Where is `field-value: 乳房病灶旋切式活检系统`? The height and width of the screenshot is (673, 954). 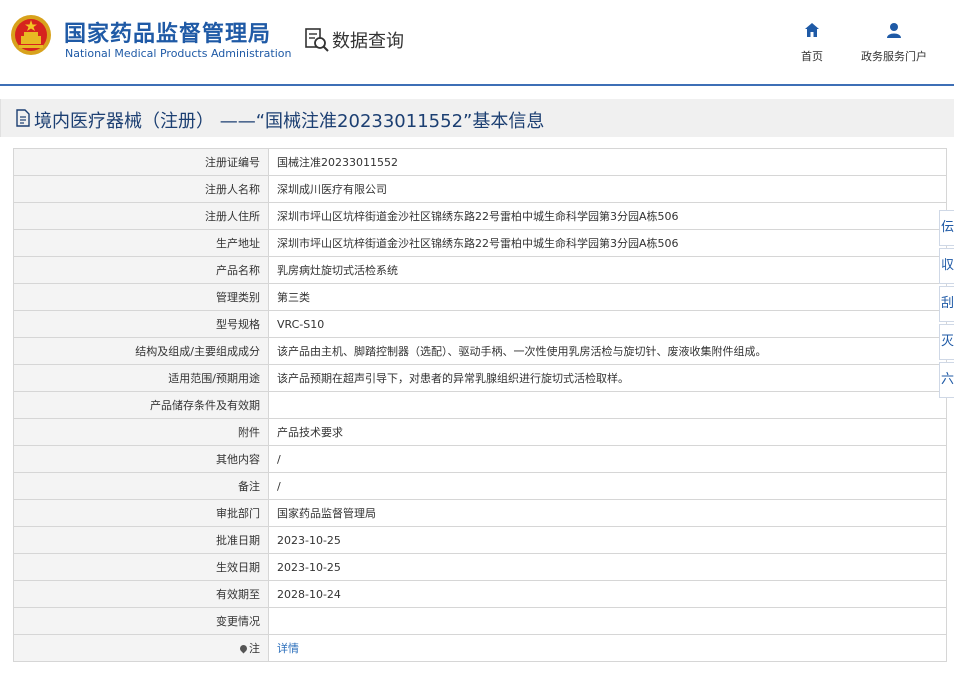 field-value: 乳房病灶旋切式活检系统 is located at coordinates (607, 270).